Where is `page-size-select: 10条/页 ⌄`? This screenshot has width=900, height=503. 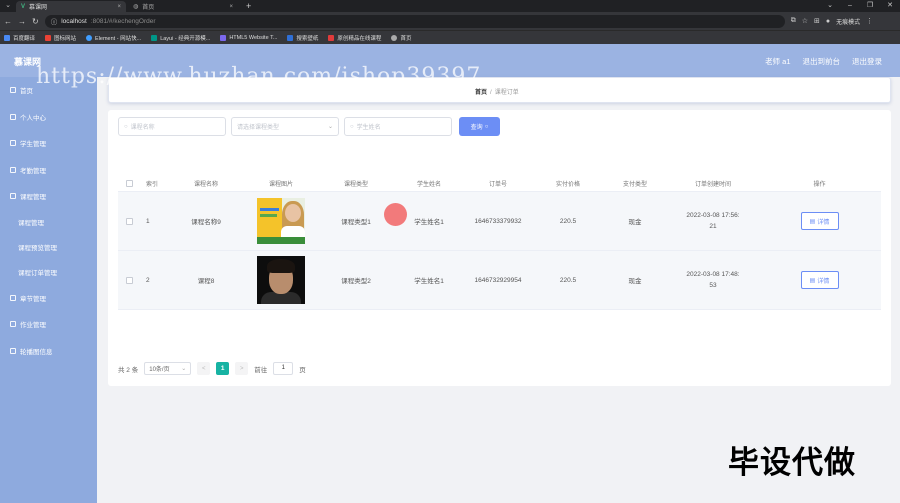
page-size-select: 10条/页 ⌄ is located at coordinates (168, 368).